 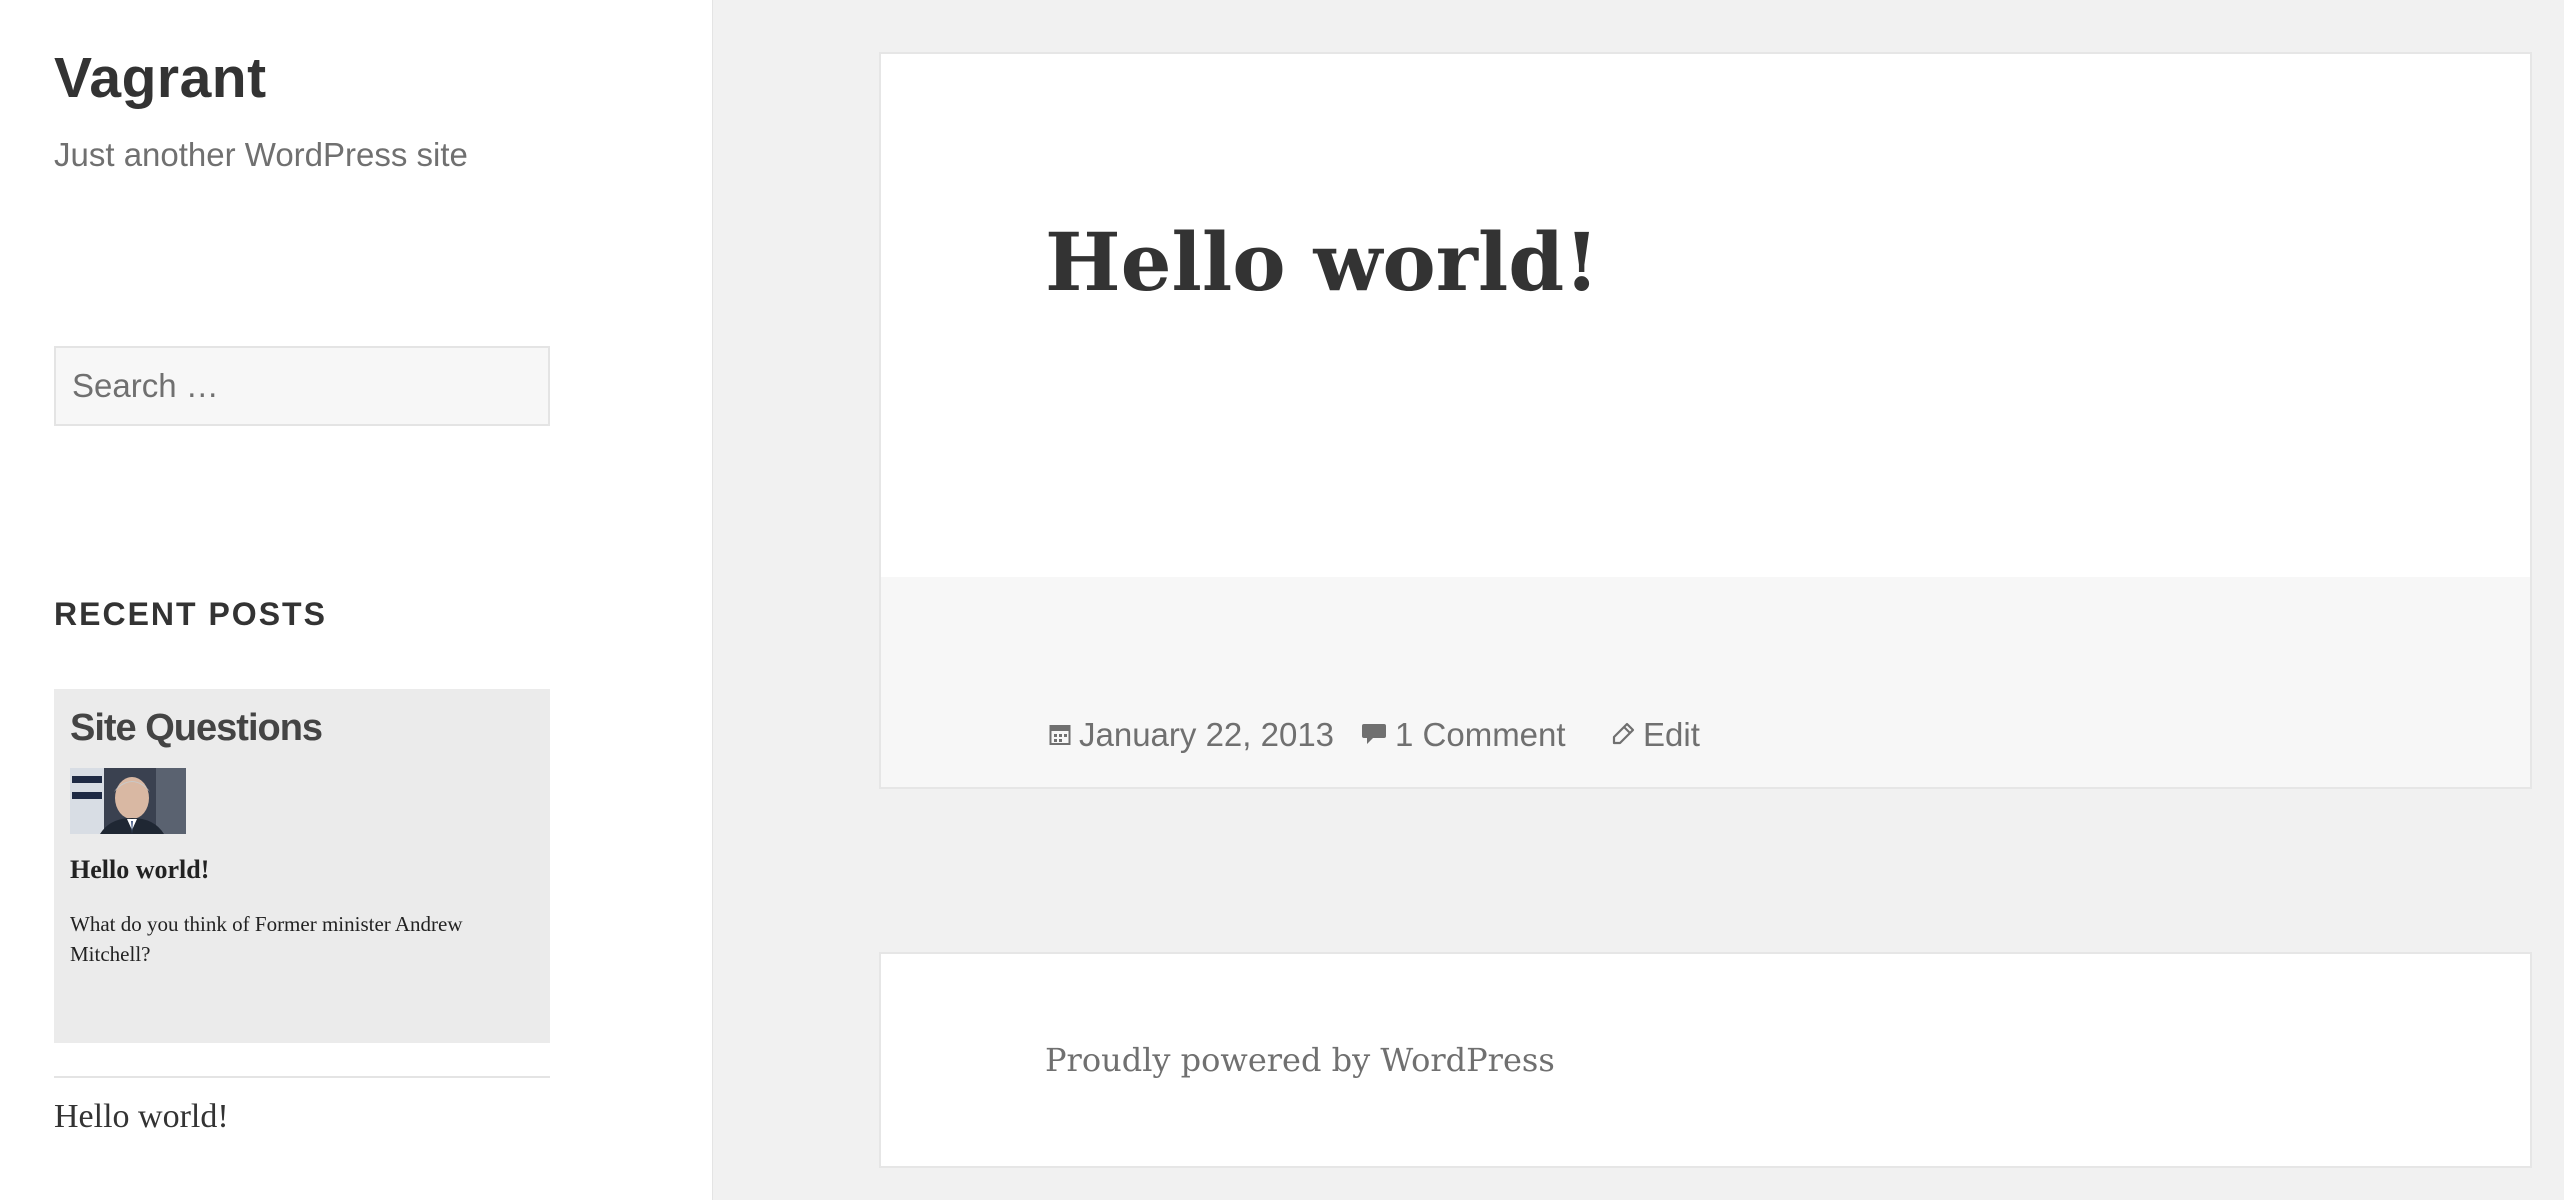 I want to click on recent-post-link: Hello world!, so click(x=141, y=1117).